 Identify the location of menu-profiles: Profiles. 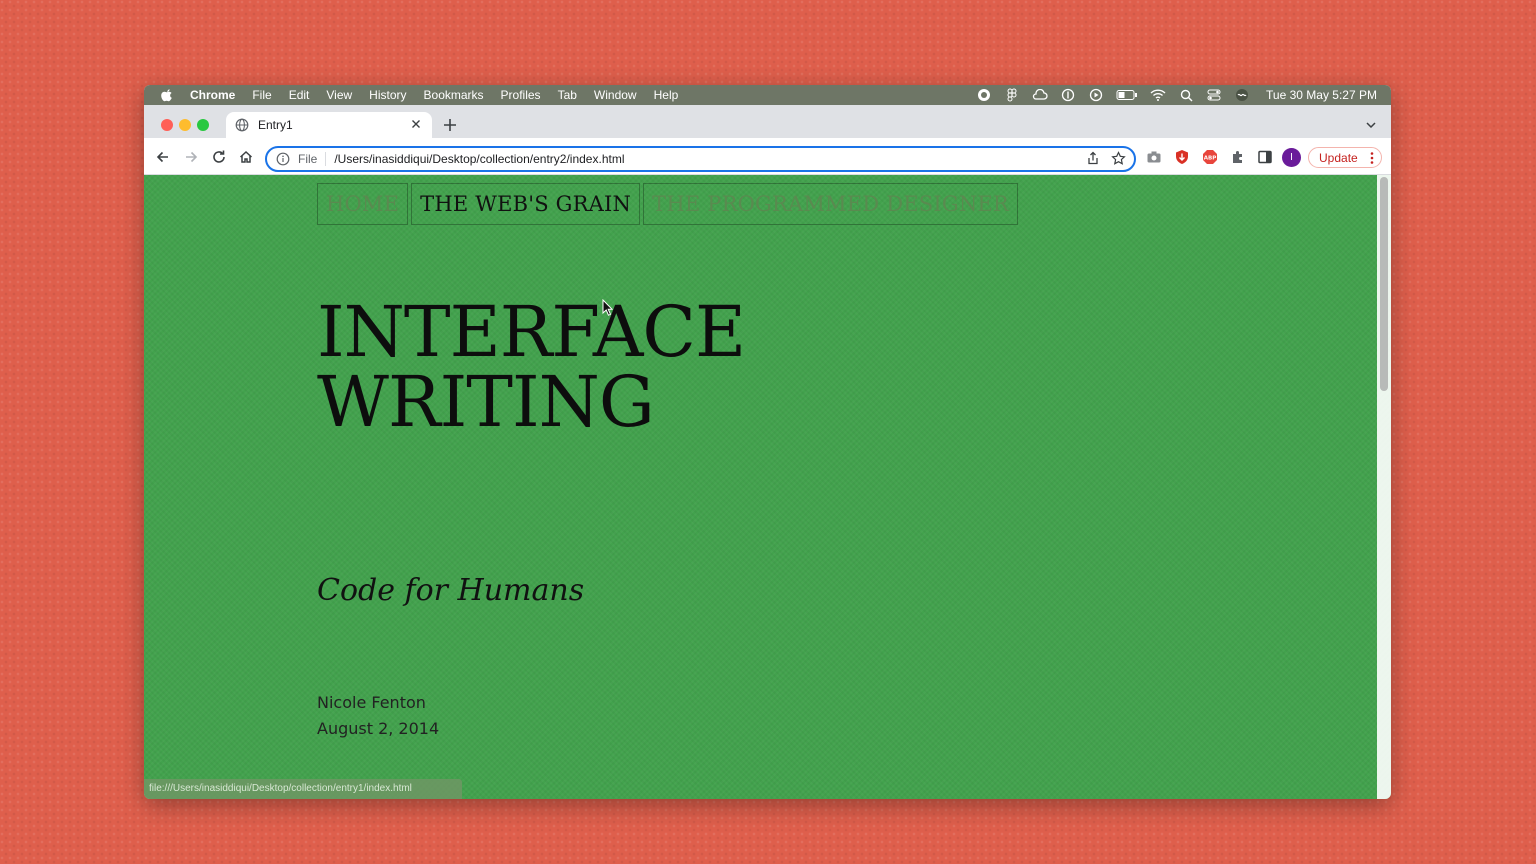
(521, 95).